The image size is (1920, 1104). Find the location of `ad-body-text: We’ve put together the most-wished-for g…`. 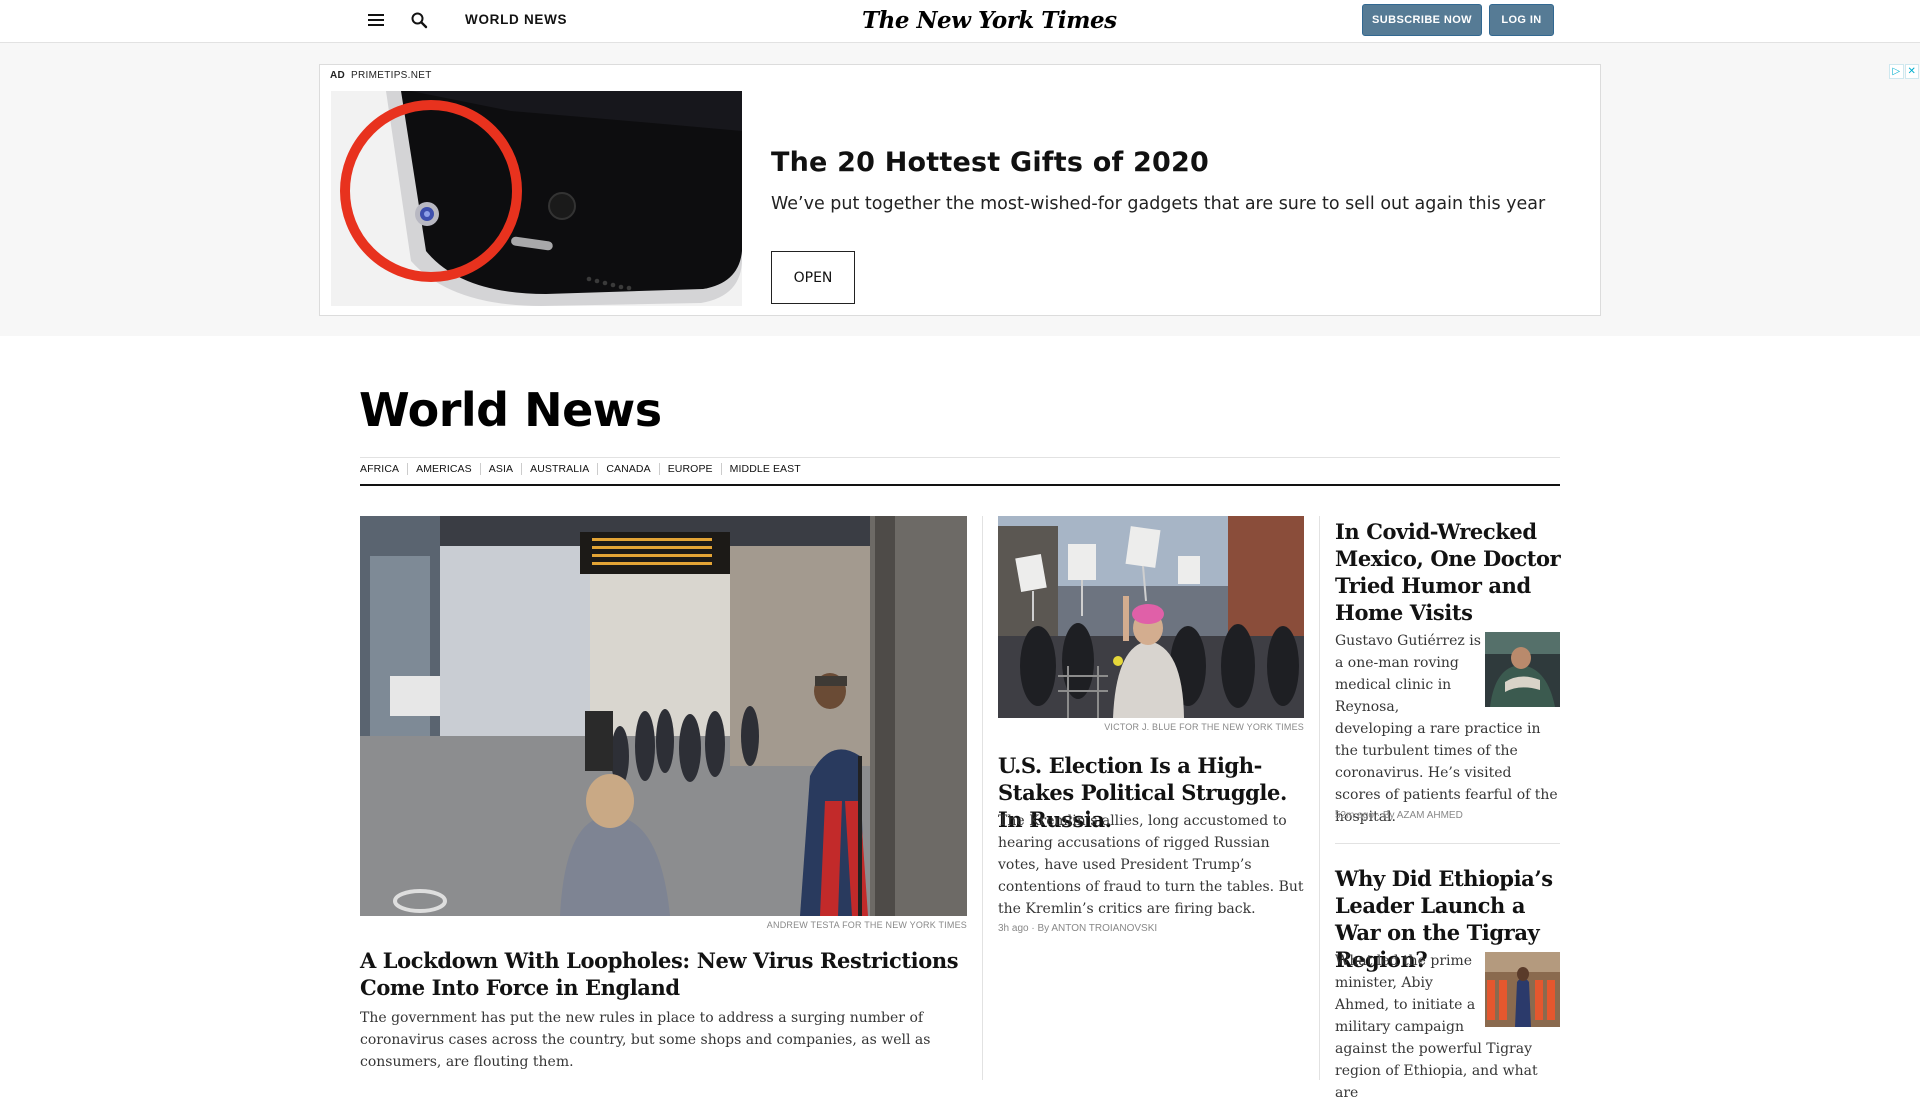

ad-body-text: We’ve put together the most-wished-for g… is located at coordinates (1158, 204).